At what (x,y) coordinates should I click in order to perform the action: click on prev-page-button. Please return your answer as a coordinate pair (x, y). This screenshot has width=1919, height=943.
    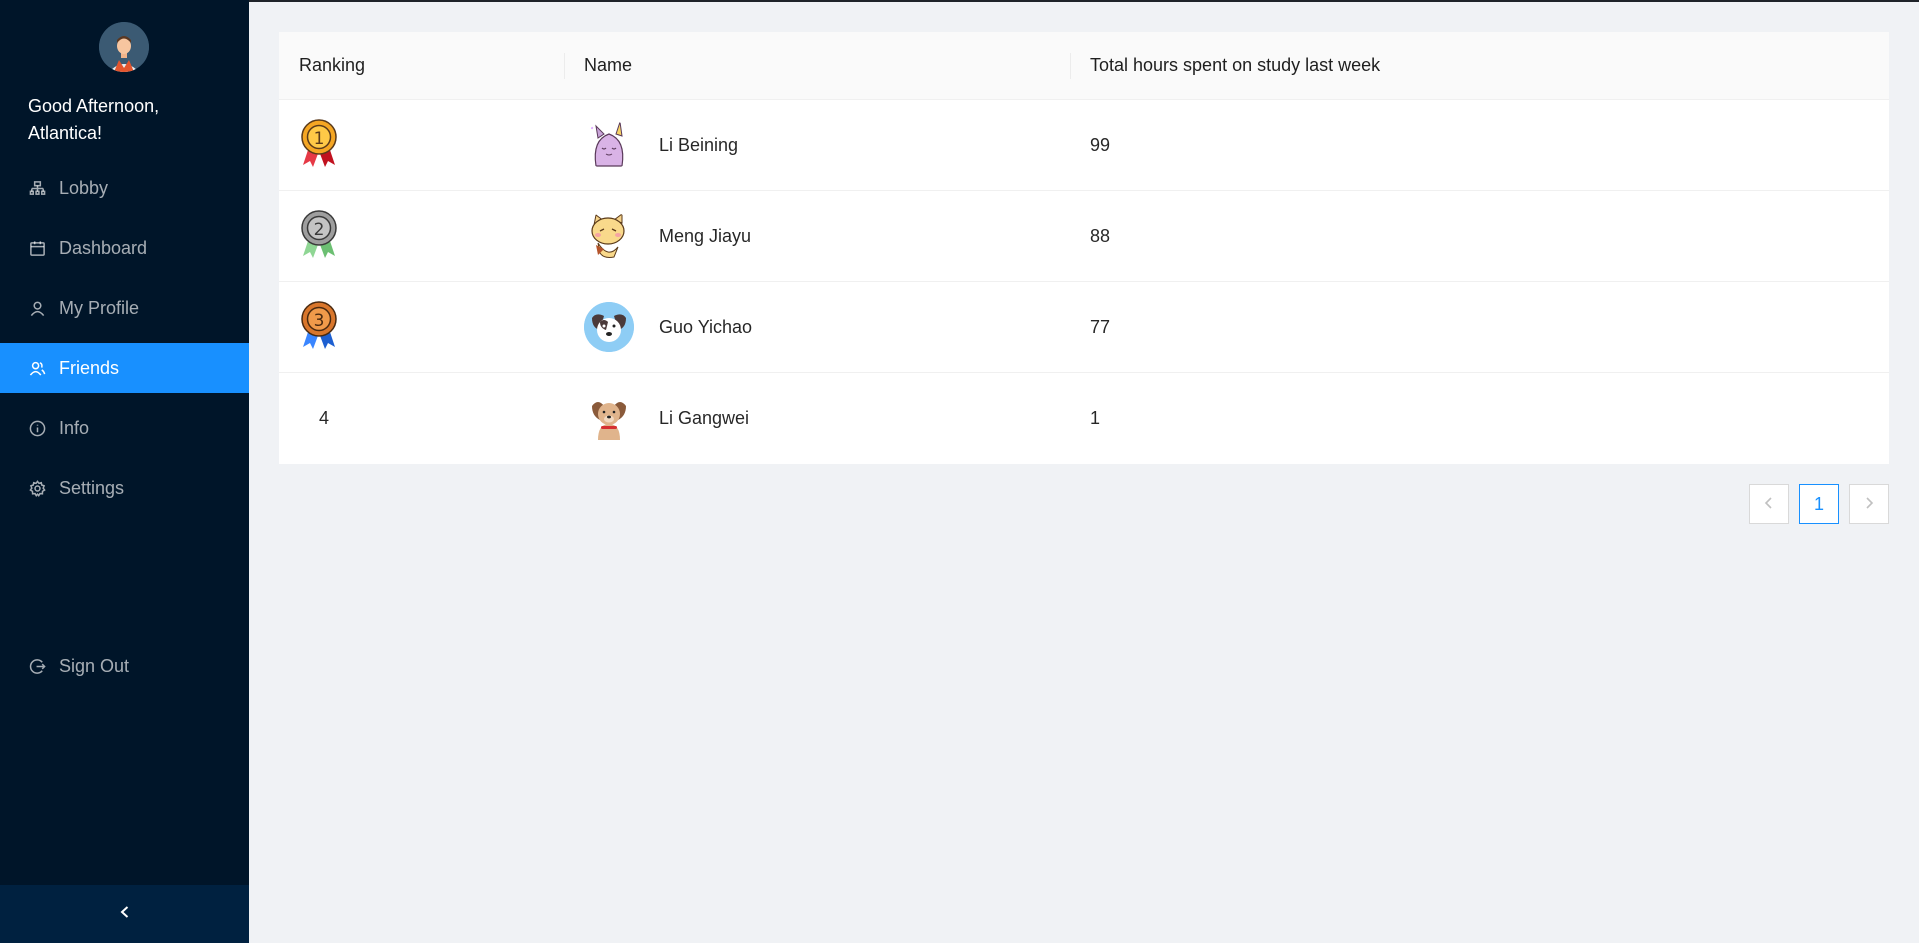
    Looking at the image, I should click on (1769, 504).